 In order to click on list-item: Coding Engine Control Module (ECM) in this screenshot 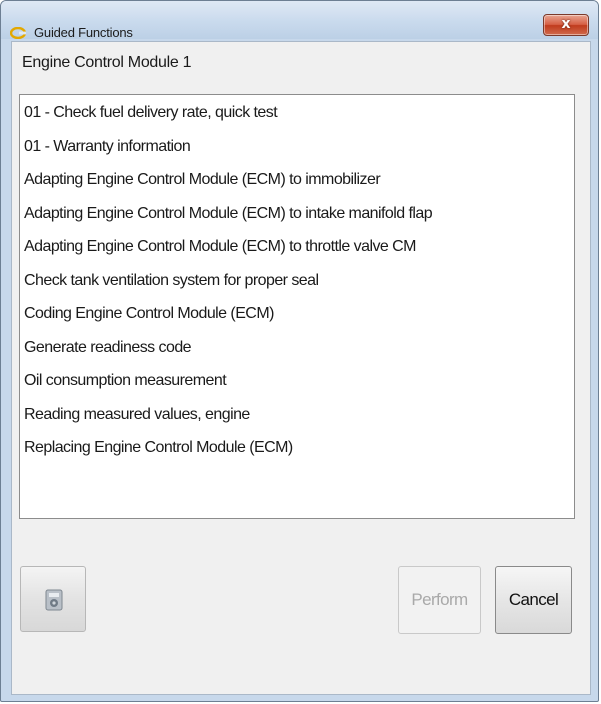, I will do `click(297, 321)`.